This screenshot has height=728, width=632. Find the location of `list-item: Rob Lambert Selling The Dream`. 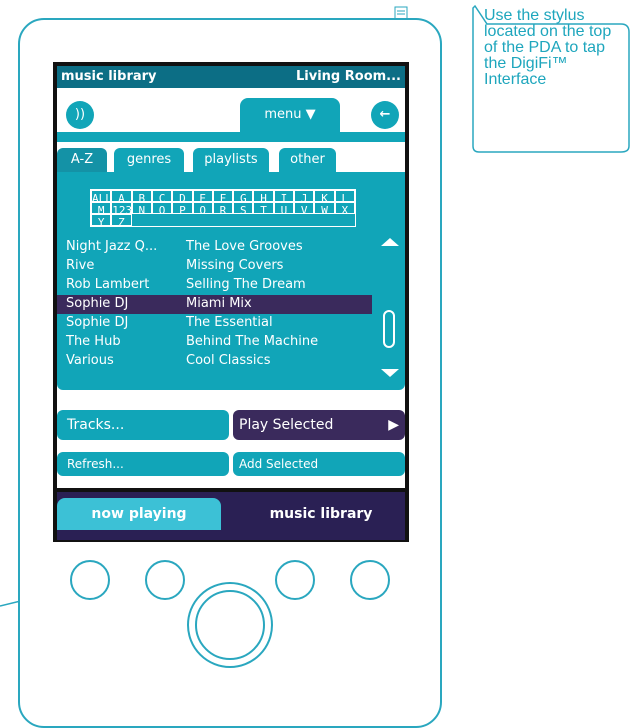

list-item: Rob Lambert Selling The Dream is located at coordinates (214, 285).